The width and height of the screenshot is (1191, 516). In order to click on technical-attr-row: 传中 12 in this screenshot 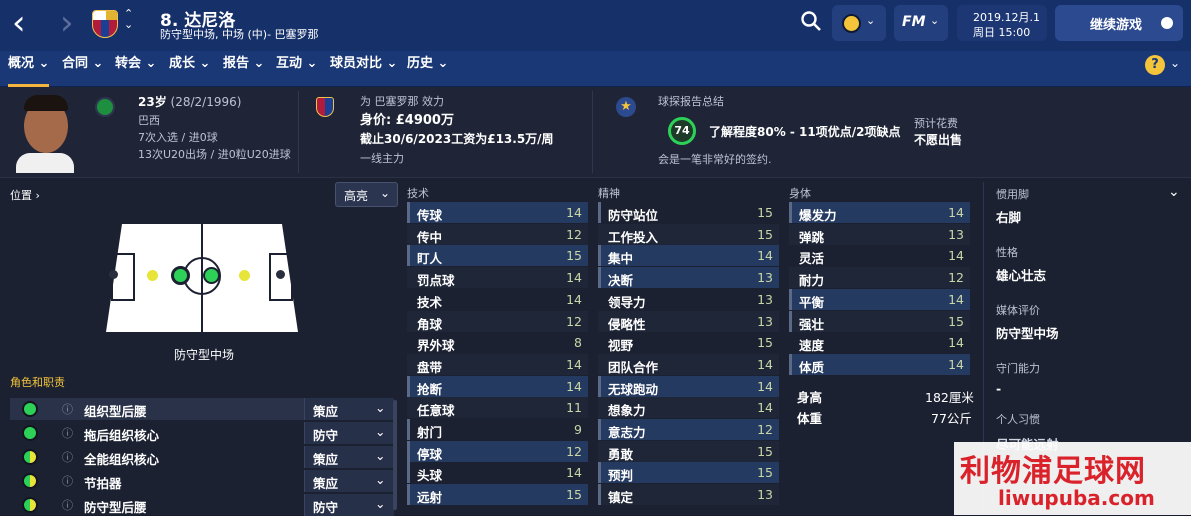, I will do `click(497, 234)`.